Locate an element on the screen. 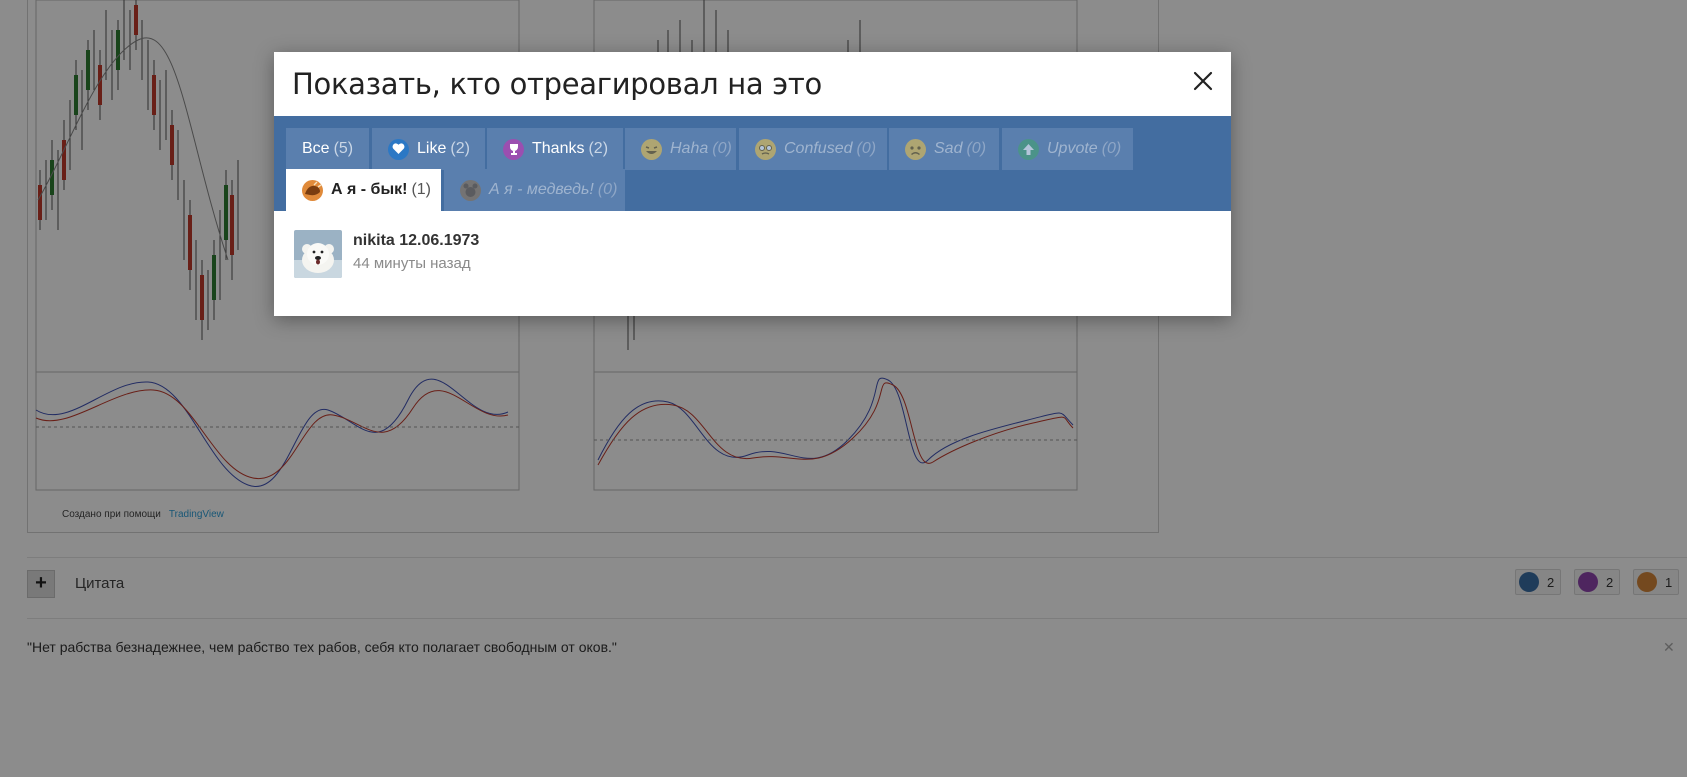  tab-thanks: Thanks (2) is located at coordinates (555, 149).